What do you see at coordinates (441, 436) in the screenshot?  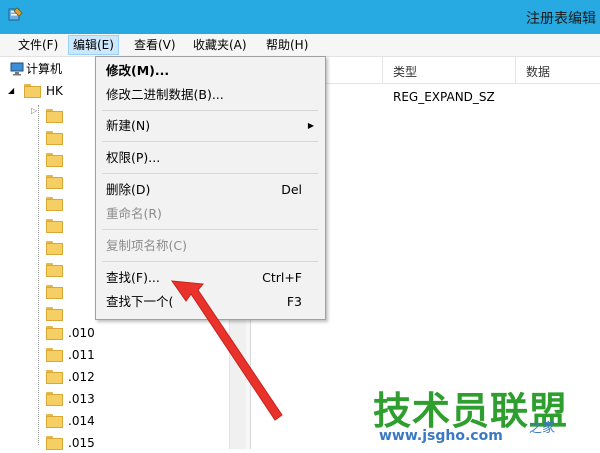 I see `watermark-url: www.jsgho.com` at bounding box center [441, 436].